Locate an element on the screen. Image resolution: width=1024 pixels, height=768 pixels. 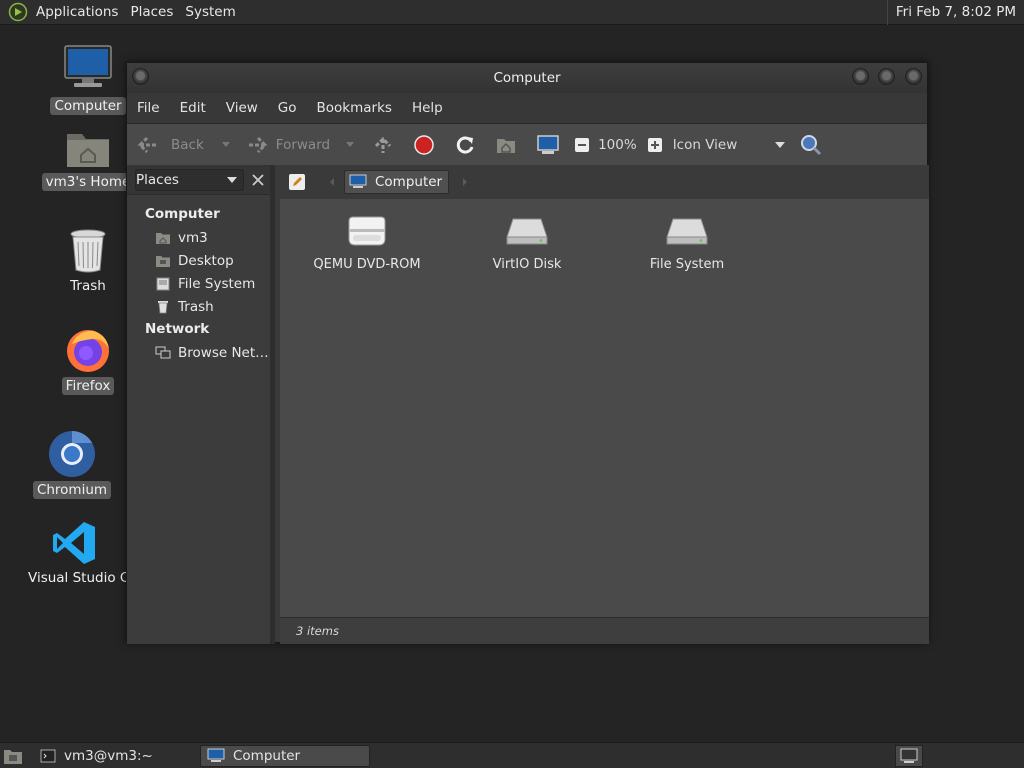
computer-button is located at coordinates (548, 145).